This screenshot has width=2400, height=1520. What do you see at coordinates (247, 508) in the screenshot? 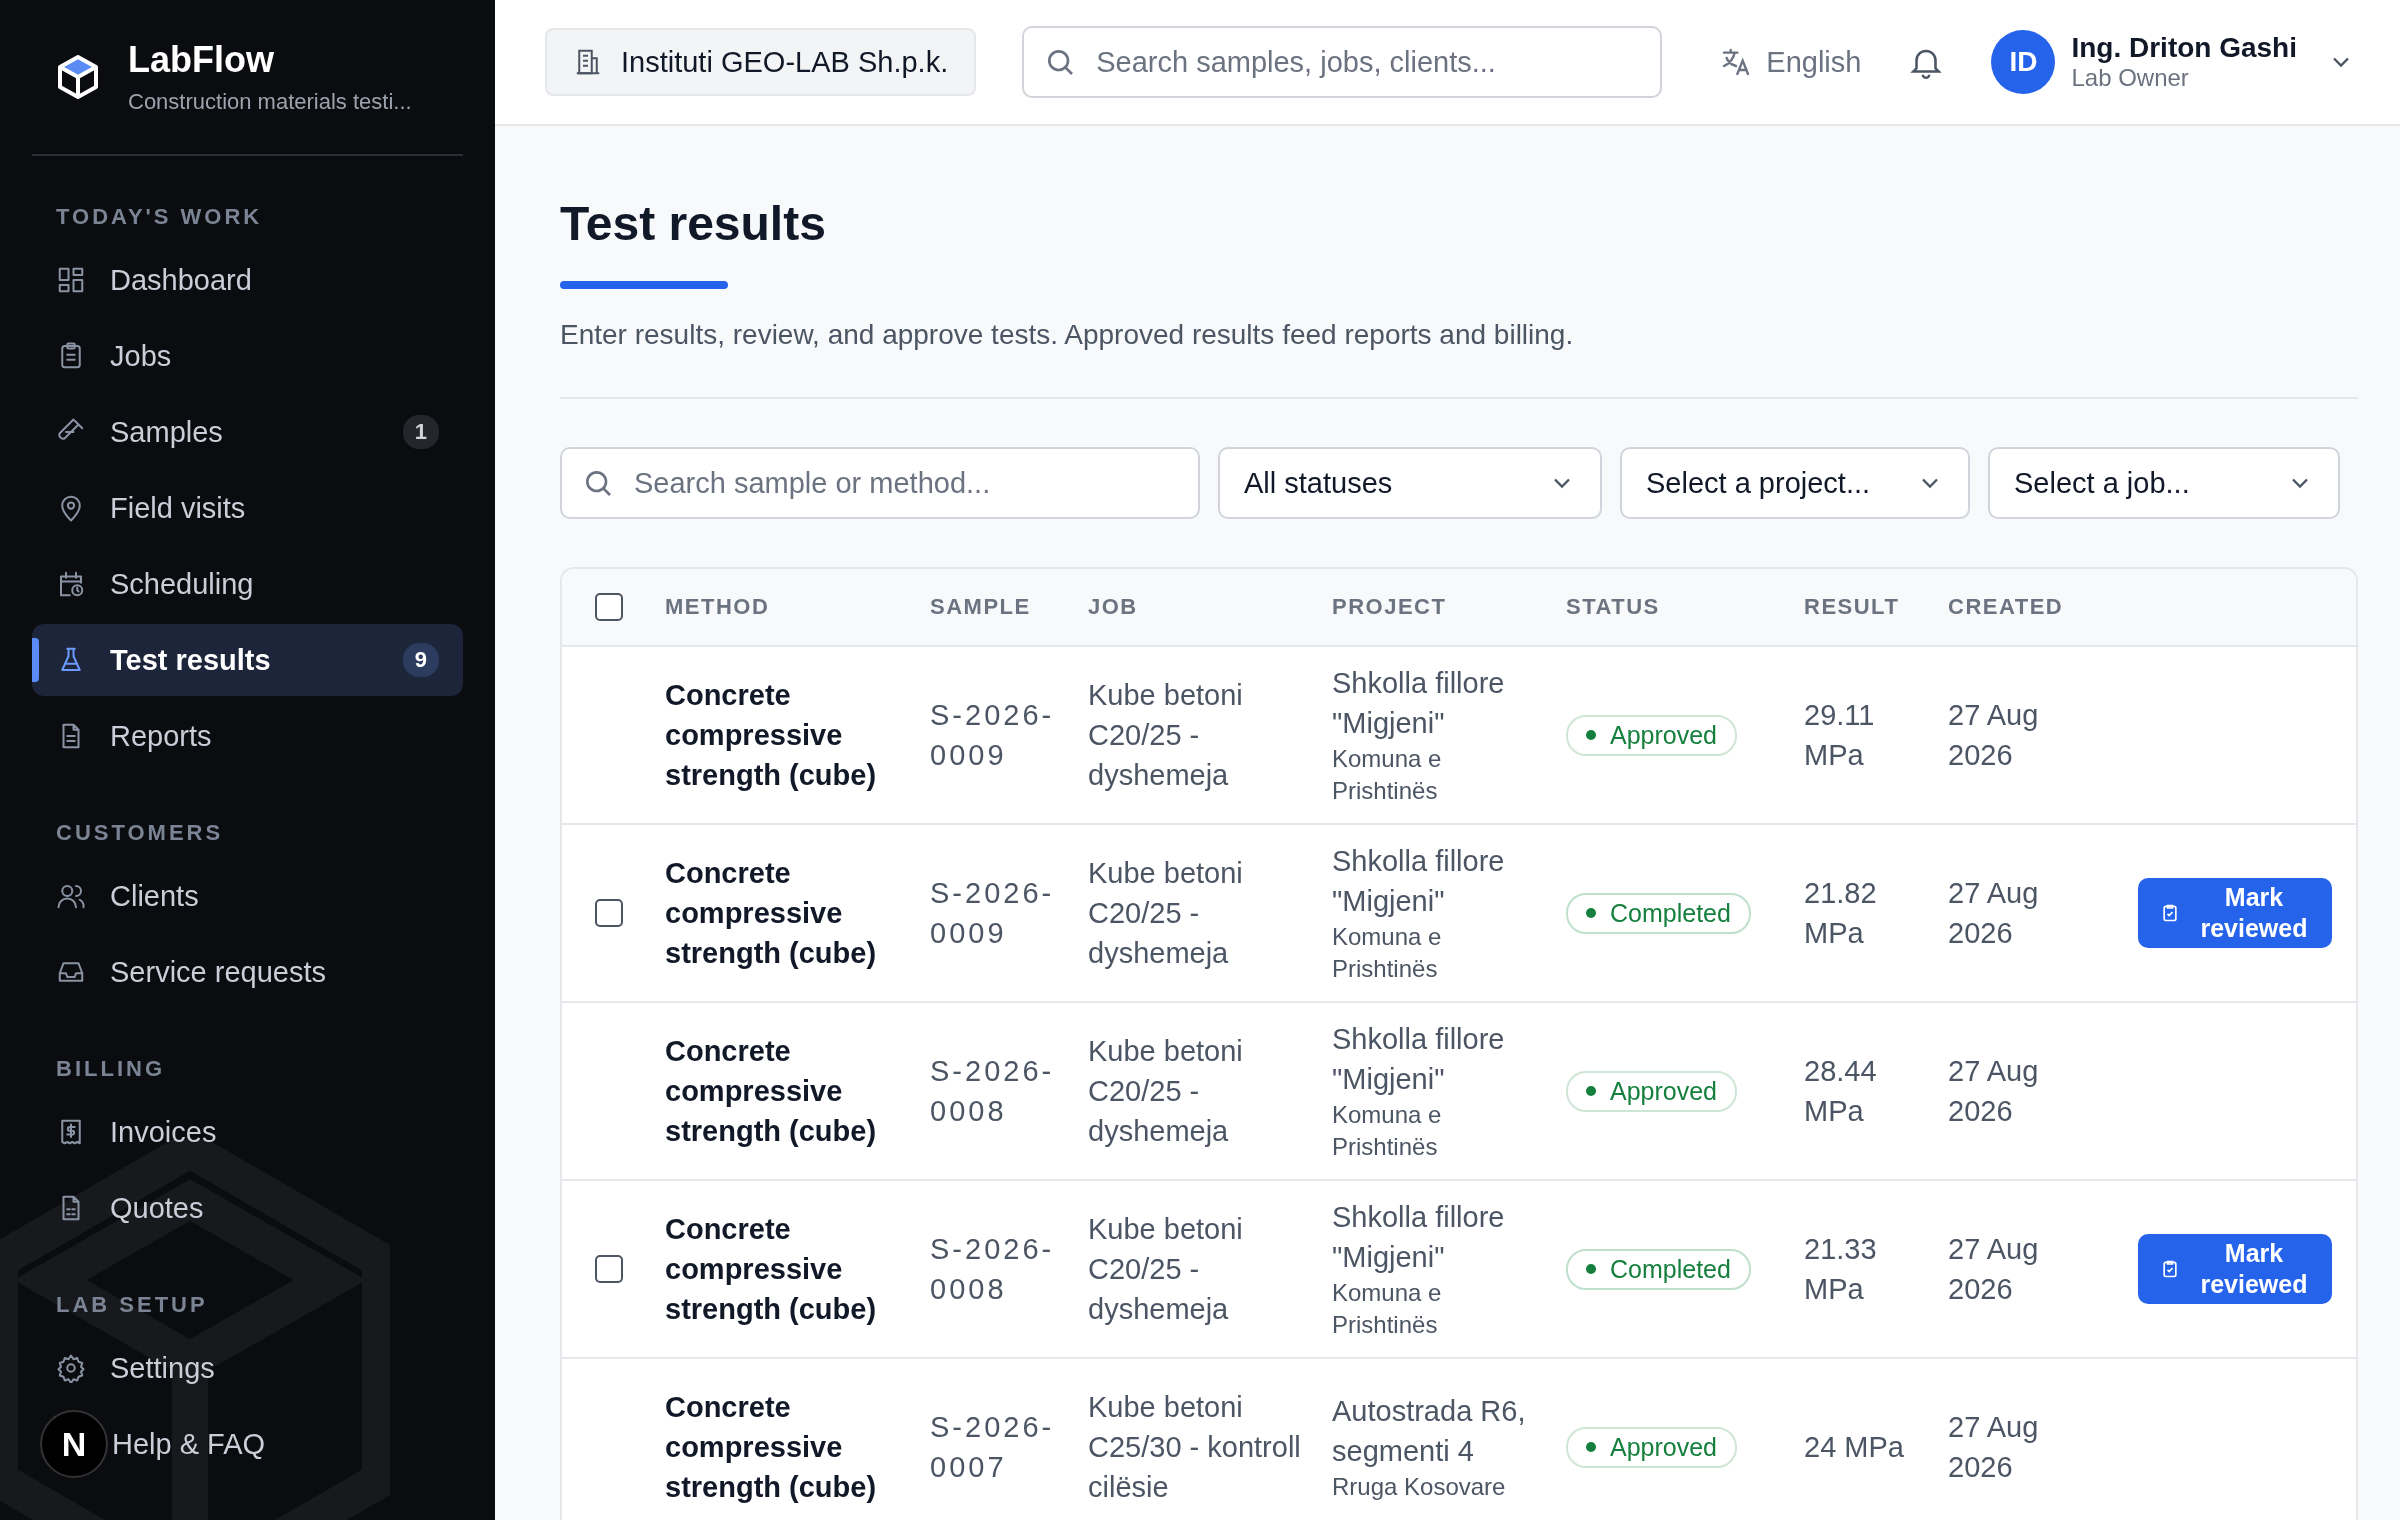
I see `nav-item: Field visits` at bounding box center [247, 508].